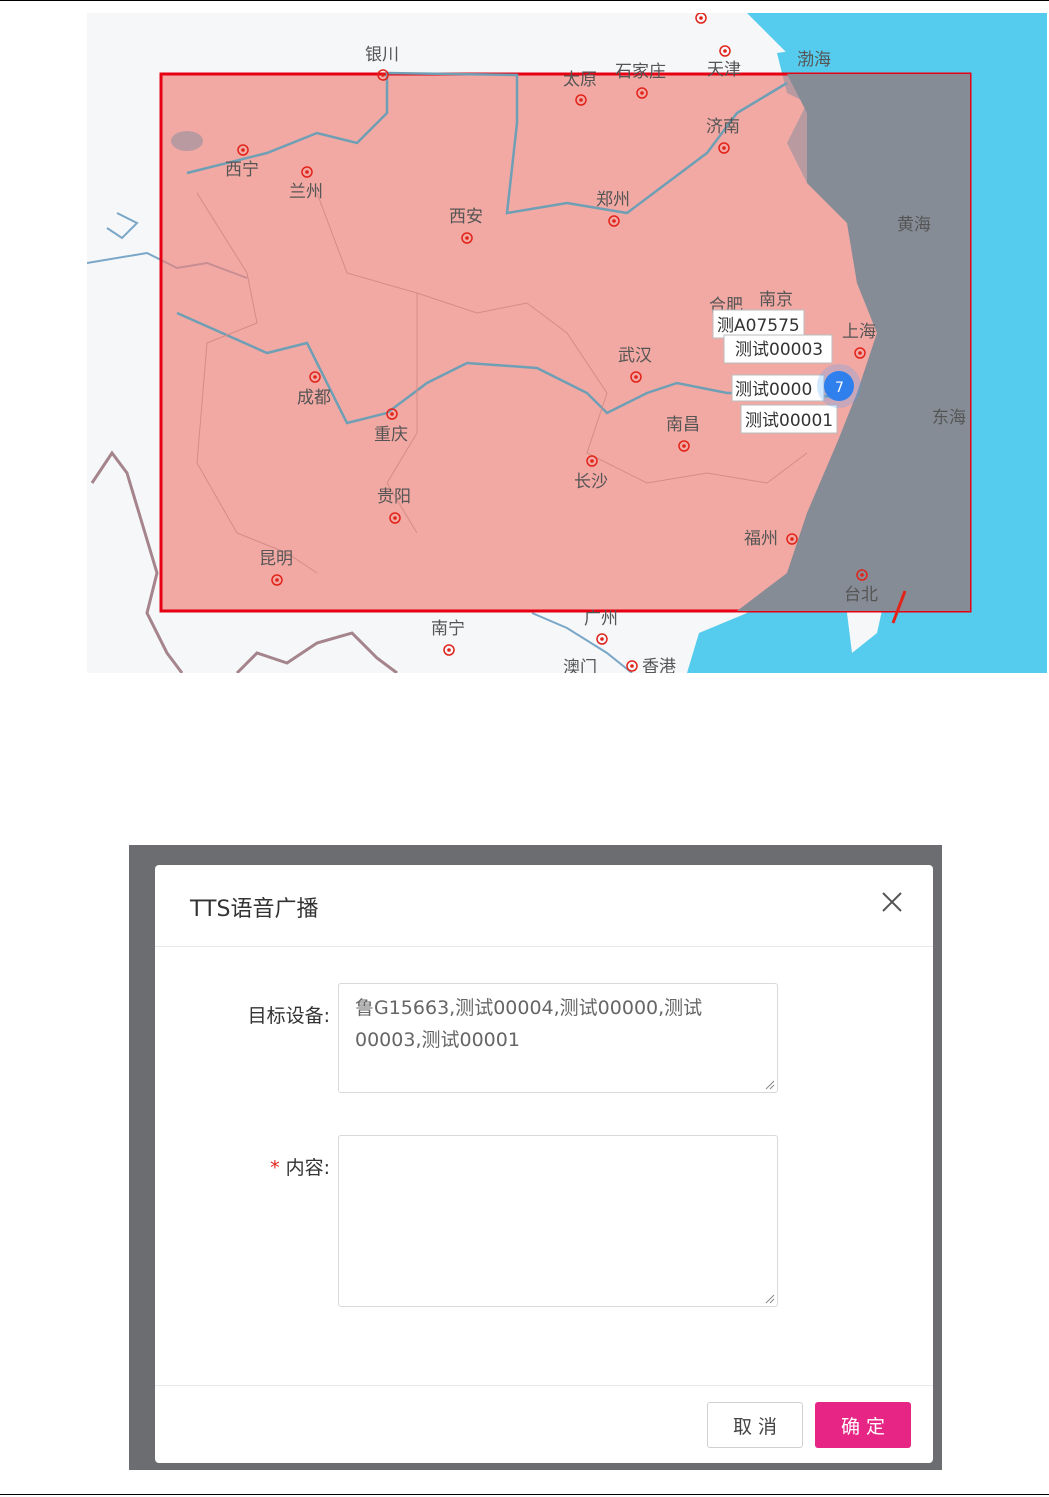 This screenshot has height=1497, width=1049. Describe the element at coordinates (544, 1385) in the screenshot. I see `dialog-footer-divider` at that location.